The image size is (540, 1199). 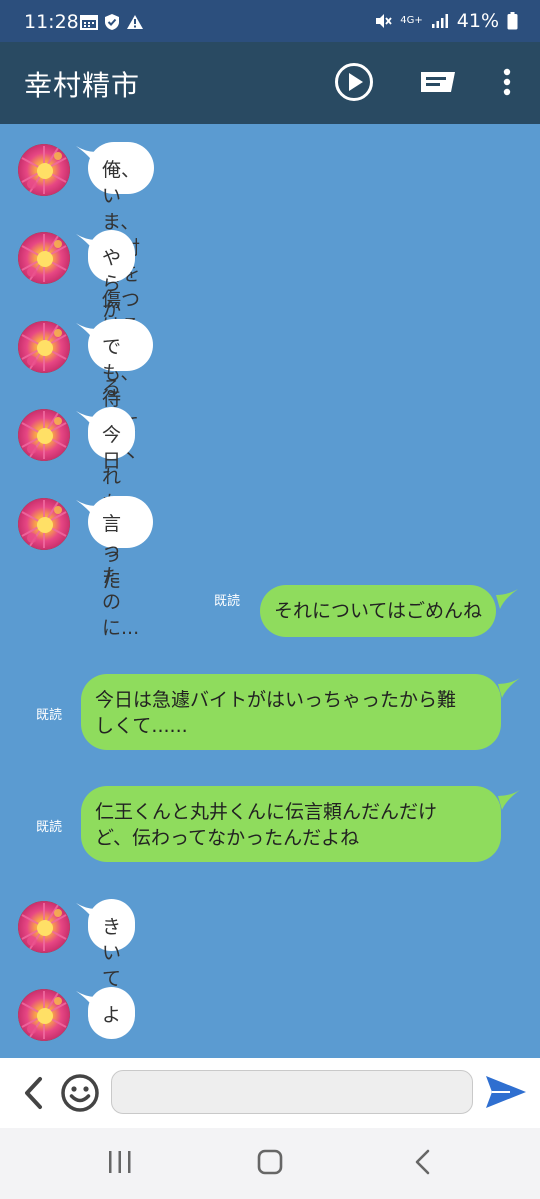 What do you see at coordinates (112, 970) in the screenshot?
I see `message-bubble: きいてない` at bounding box center [112, 970].